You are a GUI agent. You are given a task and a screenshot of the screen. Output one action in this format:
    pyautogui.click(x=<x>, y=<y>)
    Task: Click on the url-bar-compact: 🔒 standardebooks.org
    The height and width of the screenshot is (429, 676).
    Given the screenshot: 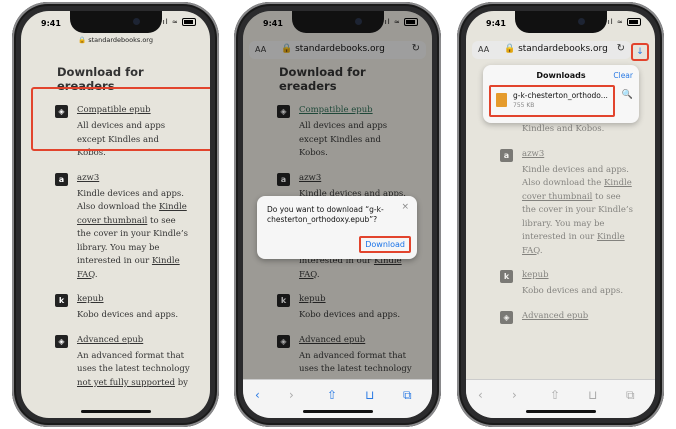 What is the action you would take?
    pyautogui.click(x=115, y=40)
    